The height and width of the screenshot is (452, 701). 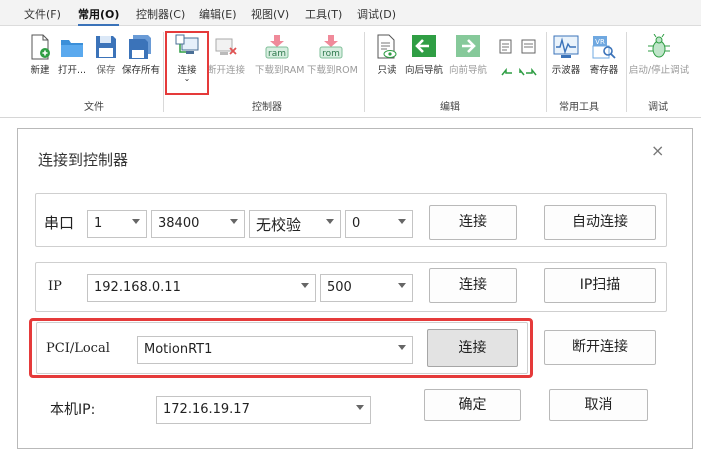 What do you see at coordinates (332, 64) in the screenshot?
I see `download-rom-button: rom 下载到ROM` at bounding box center [332, 64].